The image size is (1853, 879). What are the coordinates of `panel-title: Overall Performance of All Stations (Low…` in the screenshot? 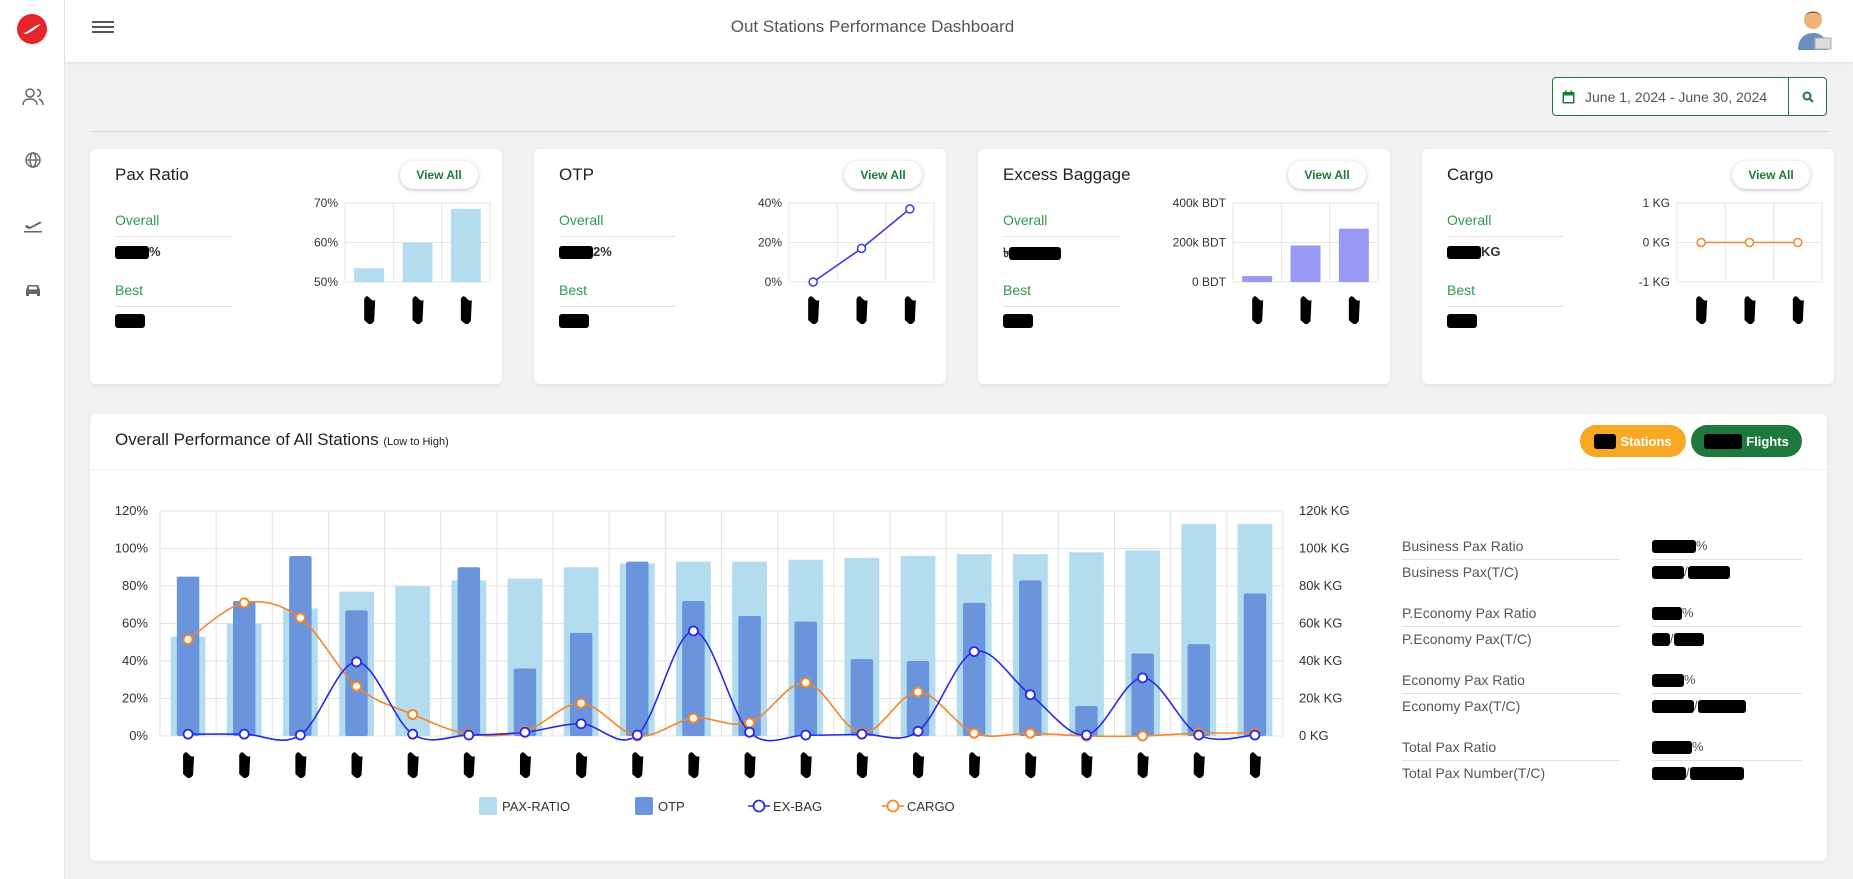 It's located at (282, 439).